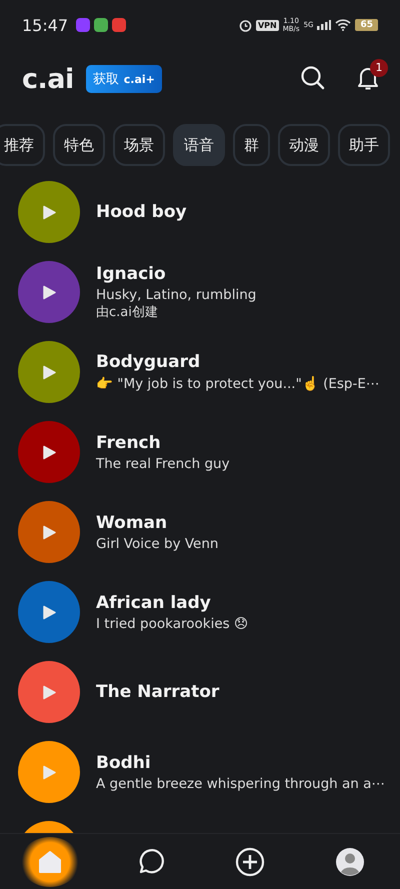  Describe the element at coordinates (50, 861) in the screenshot. I see `home-icon` at that location.